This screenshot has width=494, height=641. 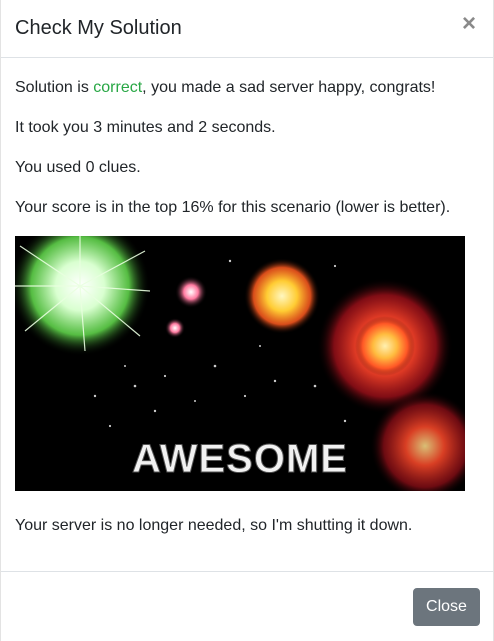 What do you see at coordinates (289, 87) in the screenshot?
I see `solution-suffix: , you made a sad server happy, congrats!` at bounding box center [289, 87].